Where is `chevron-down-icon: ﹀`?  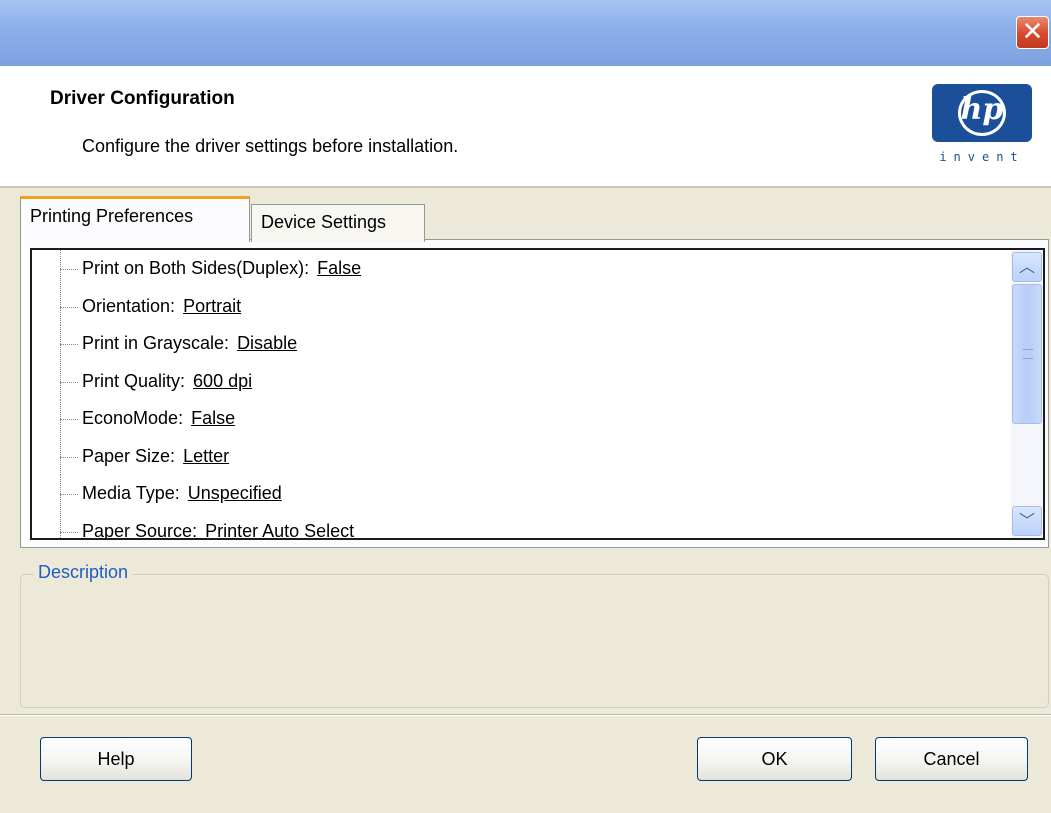 chevron-down-icon: ﹀ is located at coordinates (1026, 520).